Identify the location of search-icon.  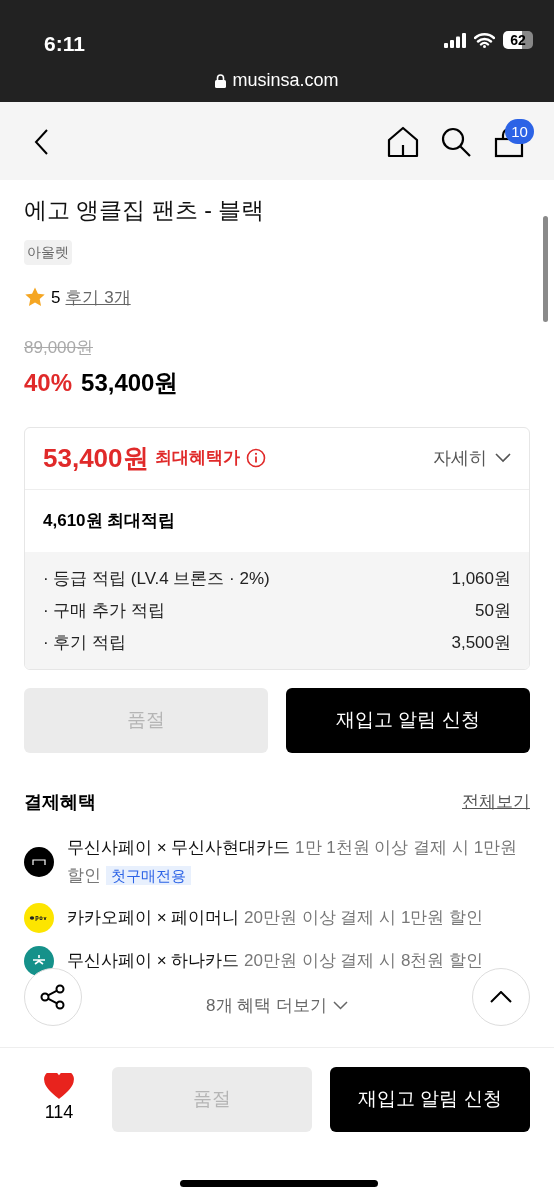
(456, 142).